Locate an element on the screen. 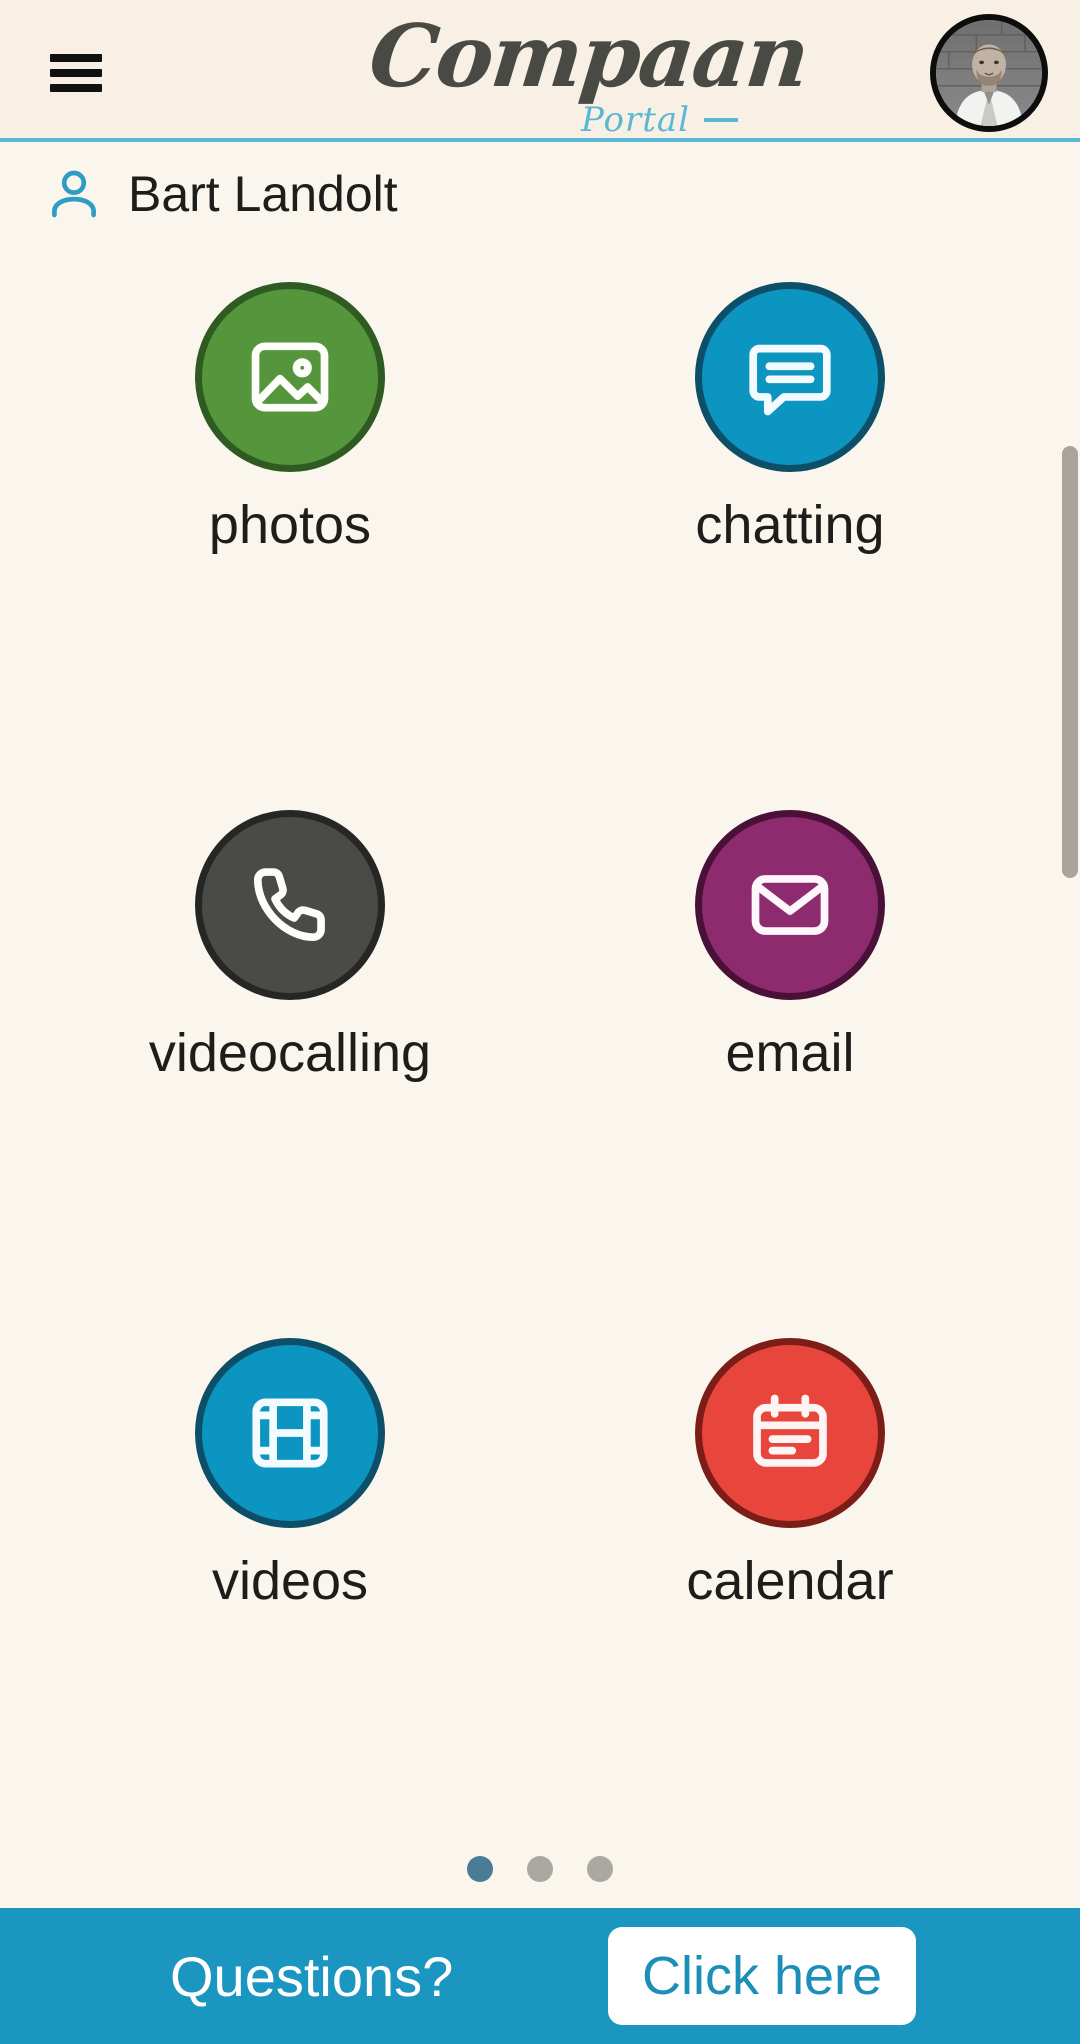  envelope-icon is located at coordinates (790, 905).